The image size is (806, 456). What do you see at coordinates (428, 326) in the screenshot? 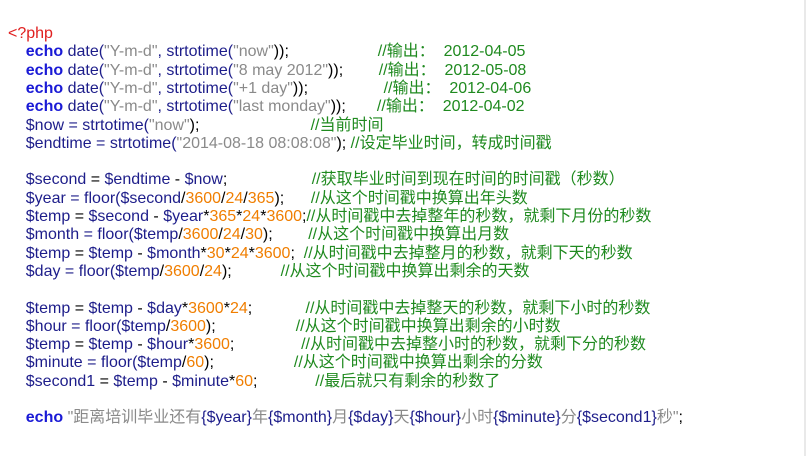
I see `code-comment: //从这个时间戳中换算出剩余的小时数` at bounding box center [428, 326].